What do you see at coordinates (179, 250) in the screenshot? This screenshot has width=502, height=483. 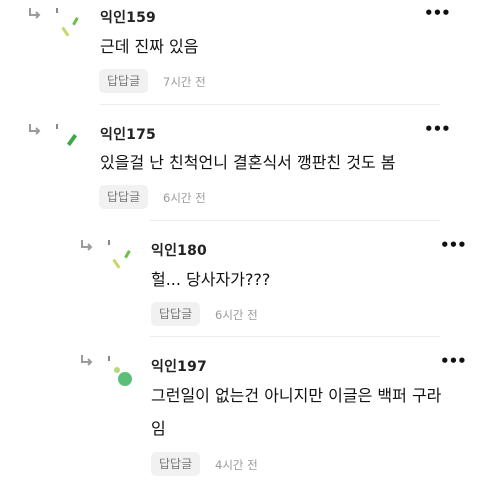 I see `author-name: 익인180` at bounding box center [179, 250].